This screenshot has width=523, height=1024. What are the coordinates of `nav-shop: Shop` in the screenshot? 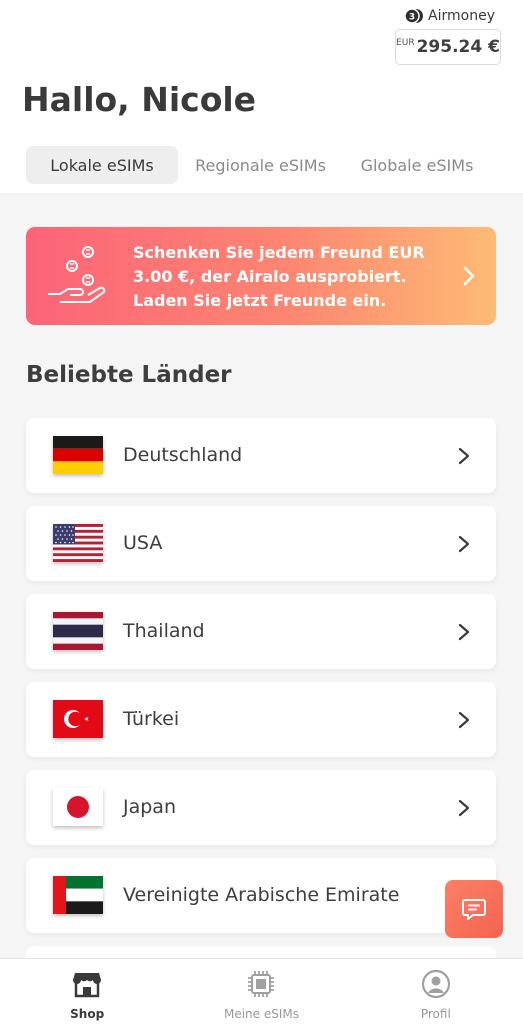 It's located at (87, 991).